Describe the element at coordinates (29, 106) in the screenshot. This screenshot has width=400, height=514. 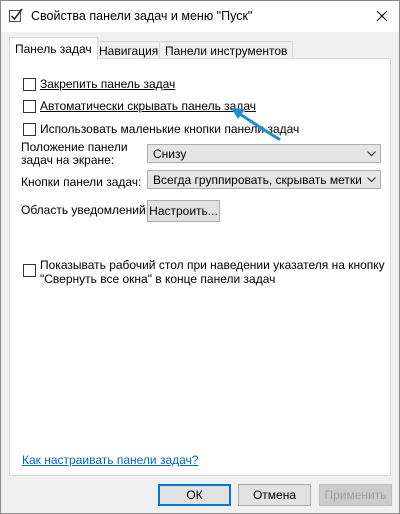
I see `autohide-checkbox` at that location.